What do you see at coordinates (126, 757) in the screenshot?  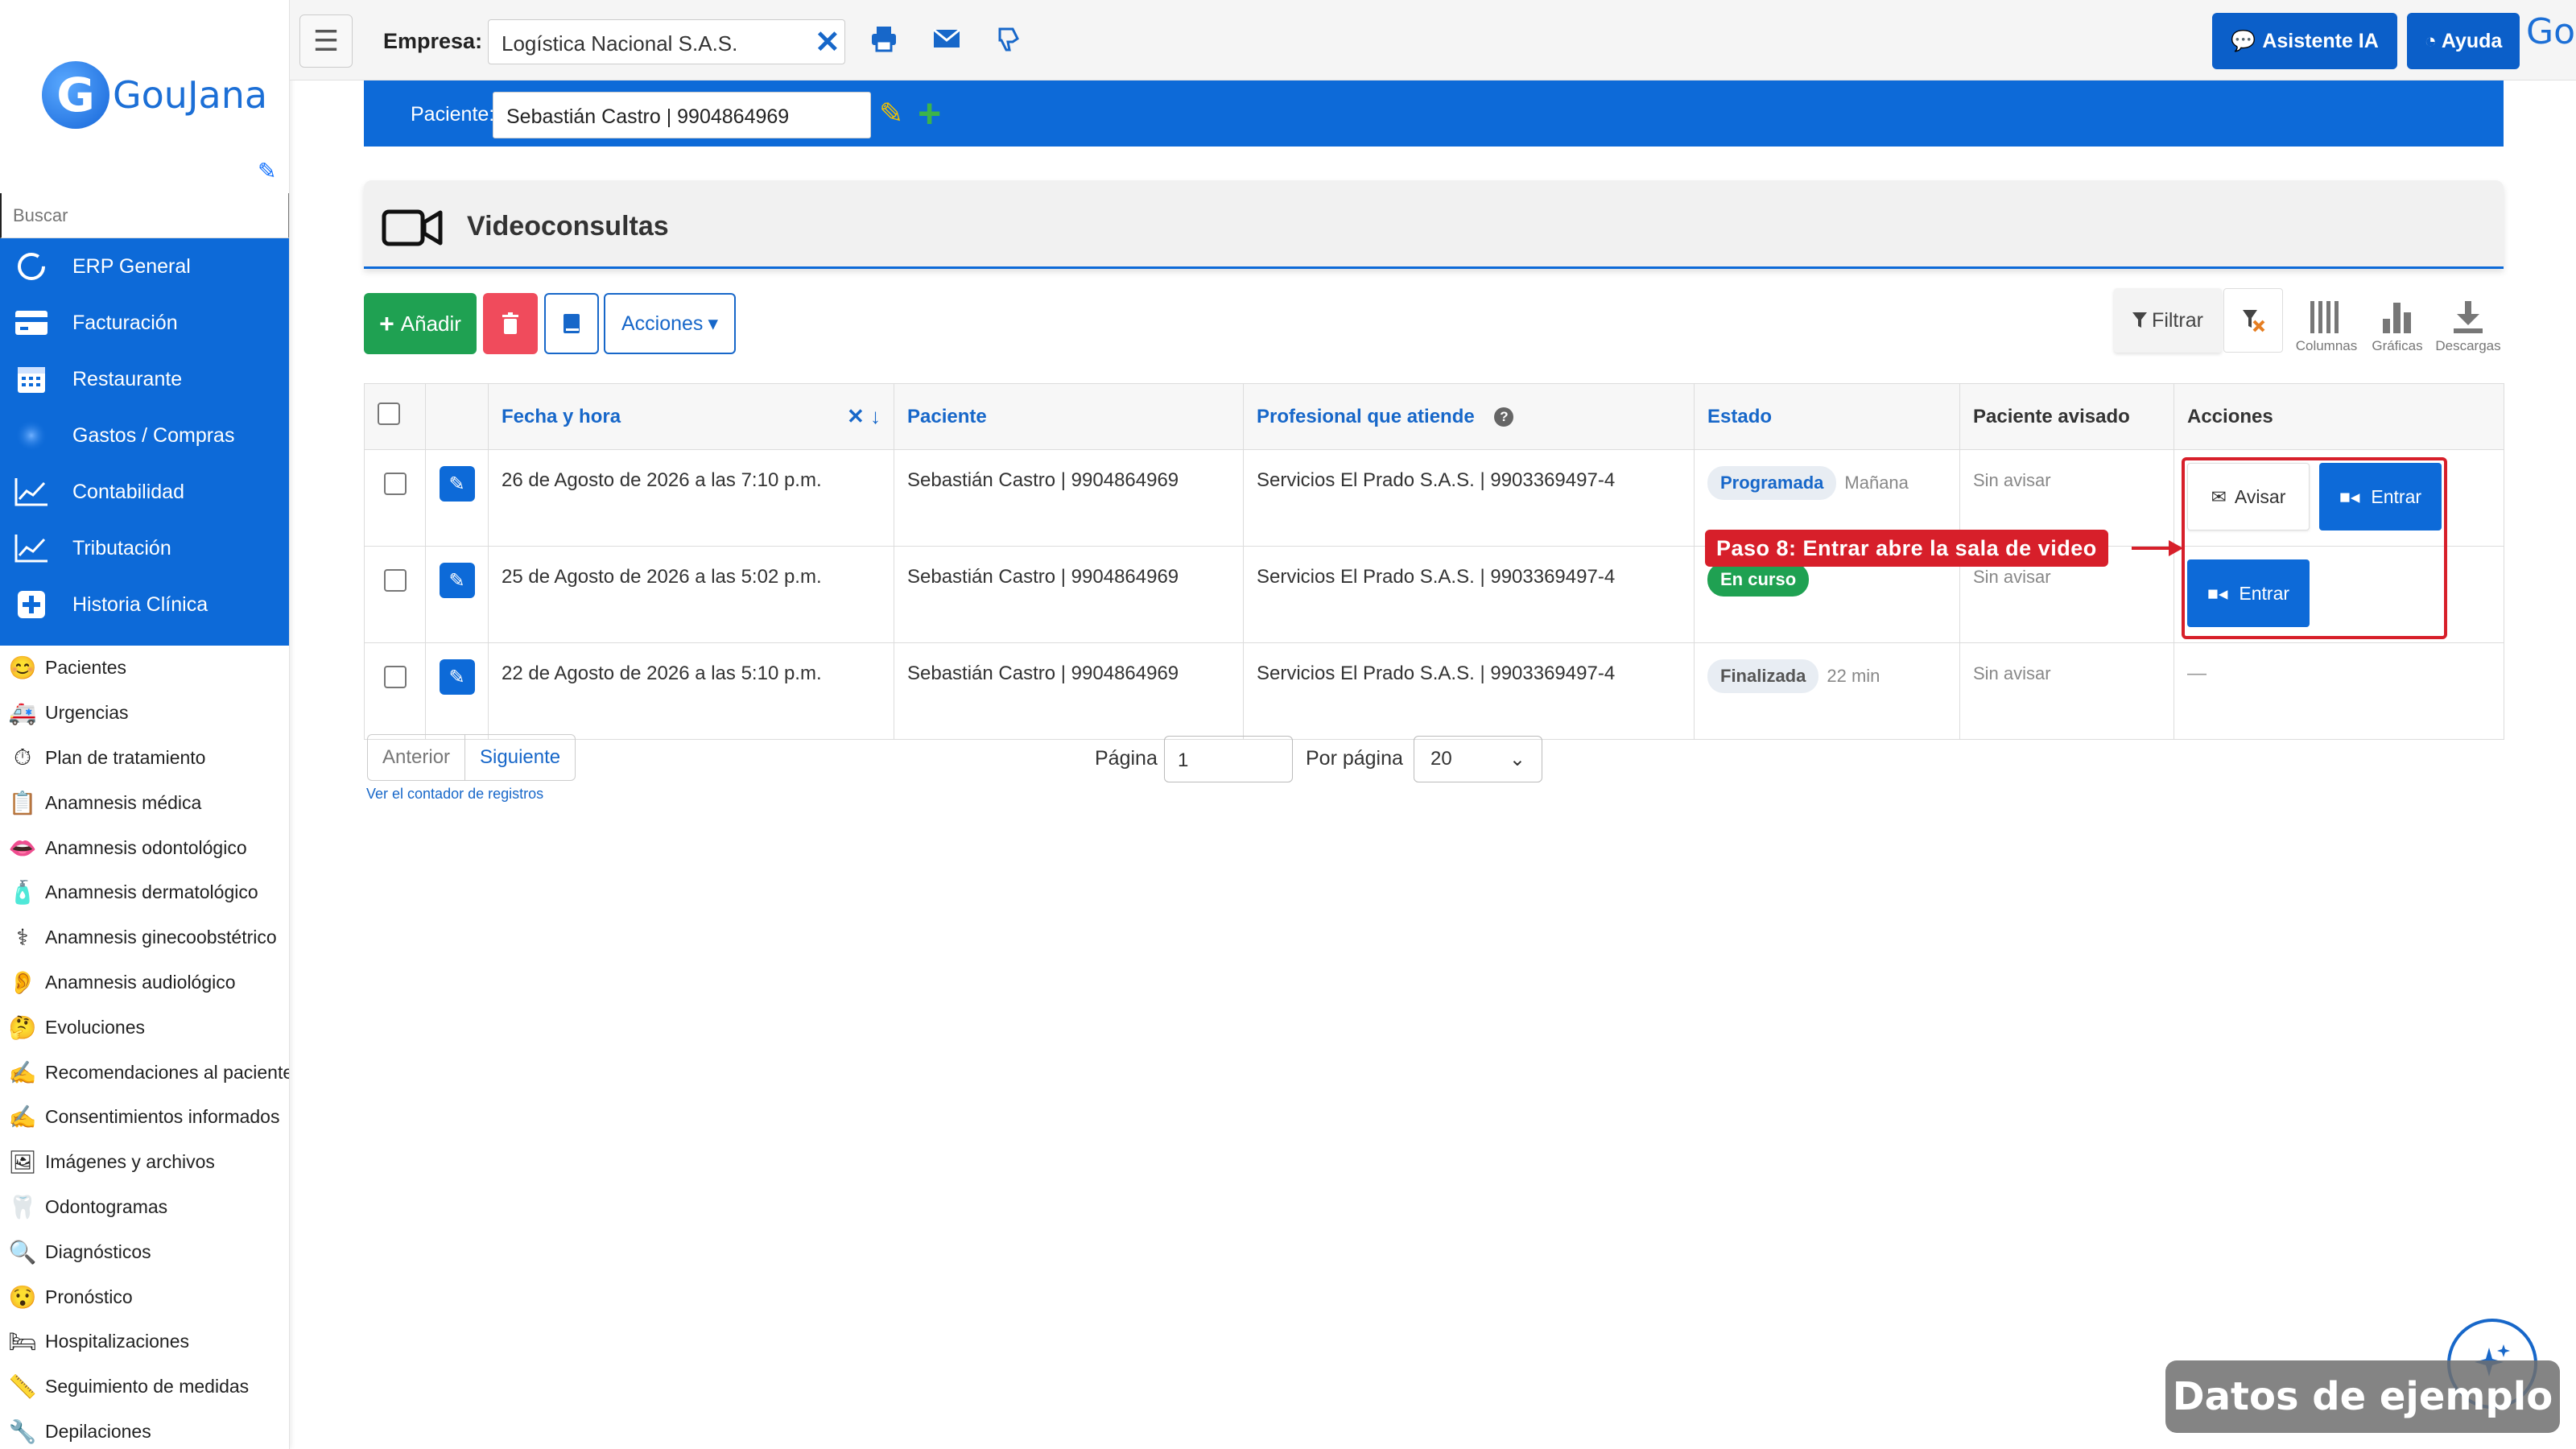 I see `sidebar-item-label: Plan de tratamiento` at bounding box center [126, 757].